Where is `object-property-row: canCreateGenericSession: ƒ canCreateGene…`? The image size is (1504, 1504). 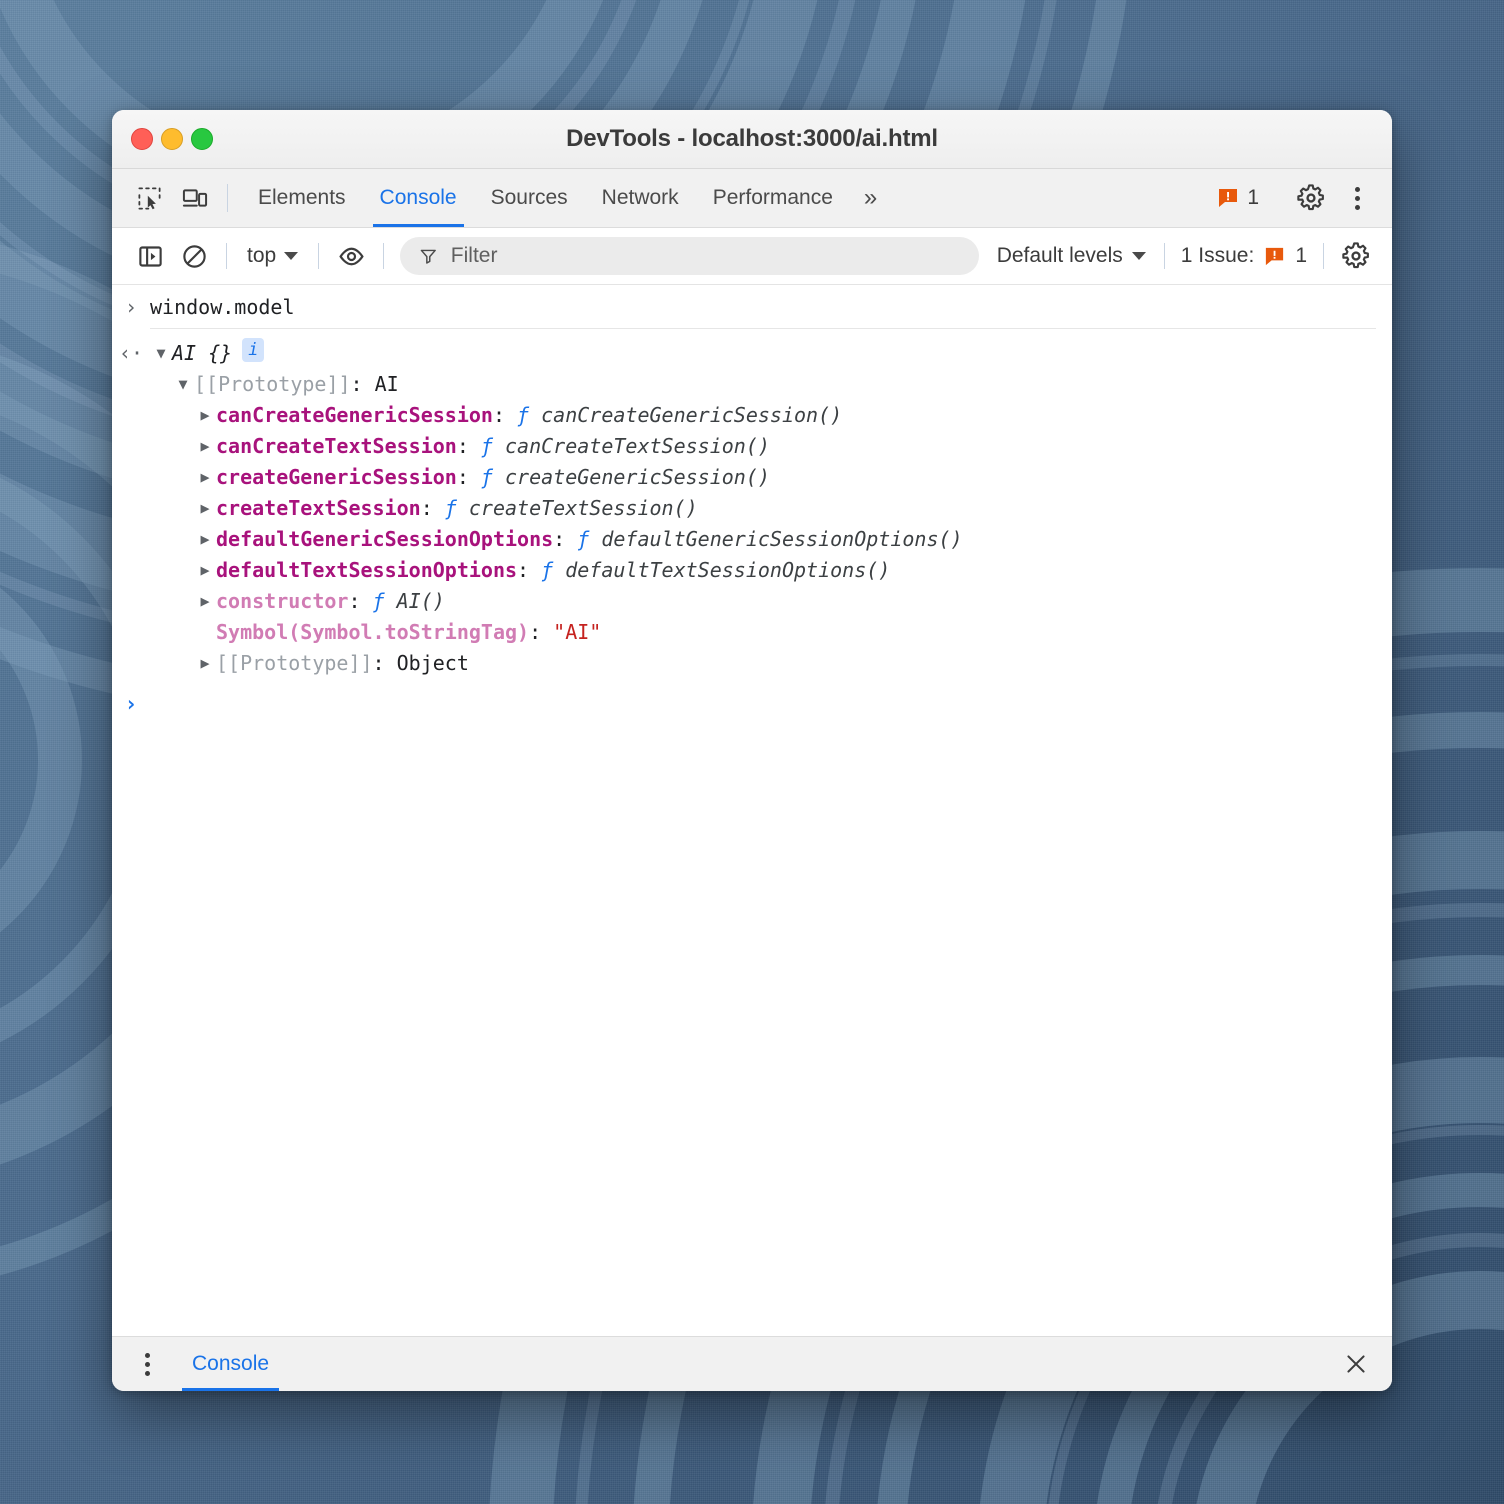
object-property-row: canCreateGenericSession: ƒ canCreateGene… is located at coordinates (578, 415).